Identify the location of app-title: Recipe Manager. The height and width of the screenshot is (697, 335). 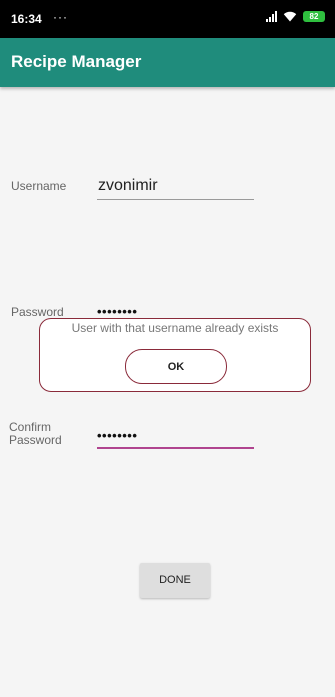
(76, 61).